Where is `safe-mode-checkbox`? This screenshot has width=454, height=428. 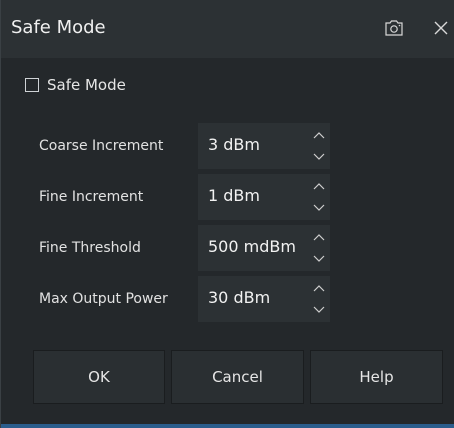
safe-mode-checkbox is located at coordinates (32, 85).